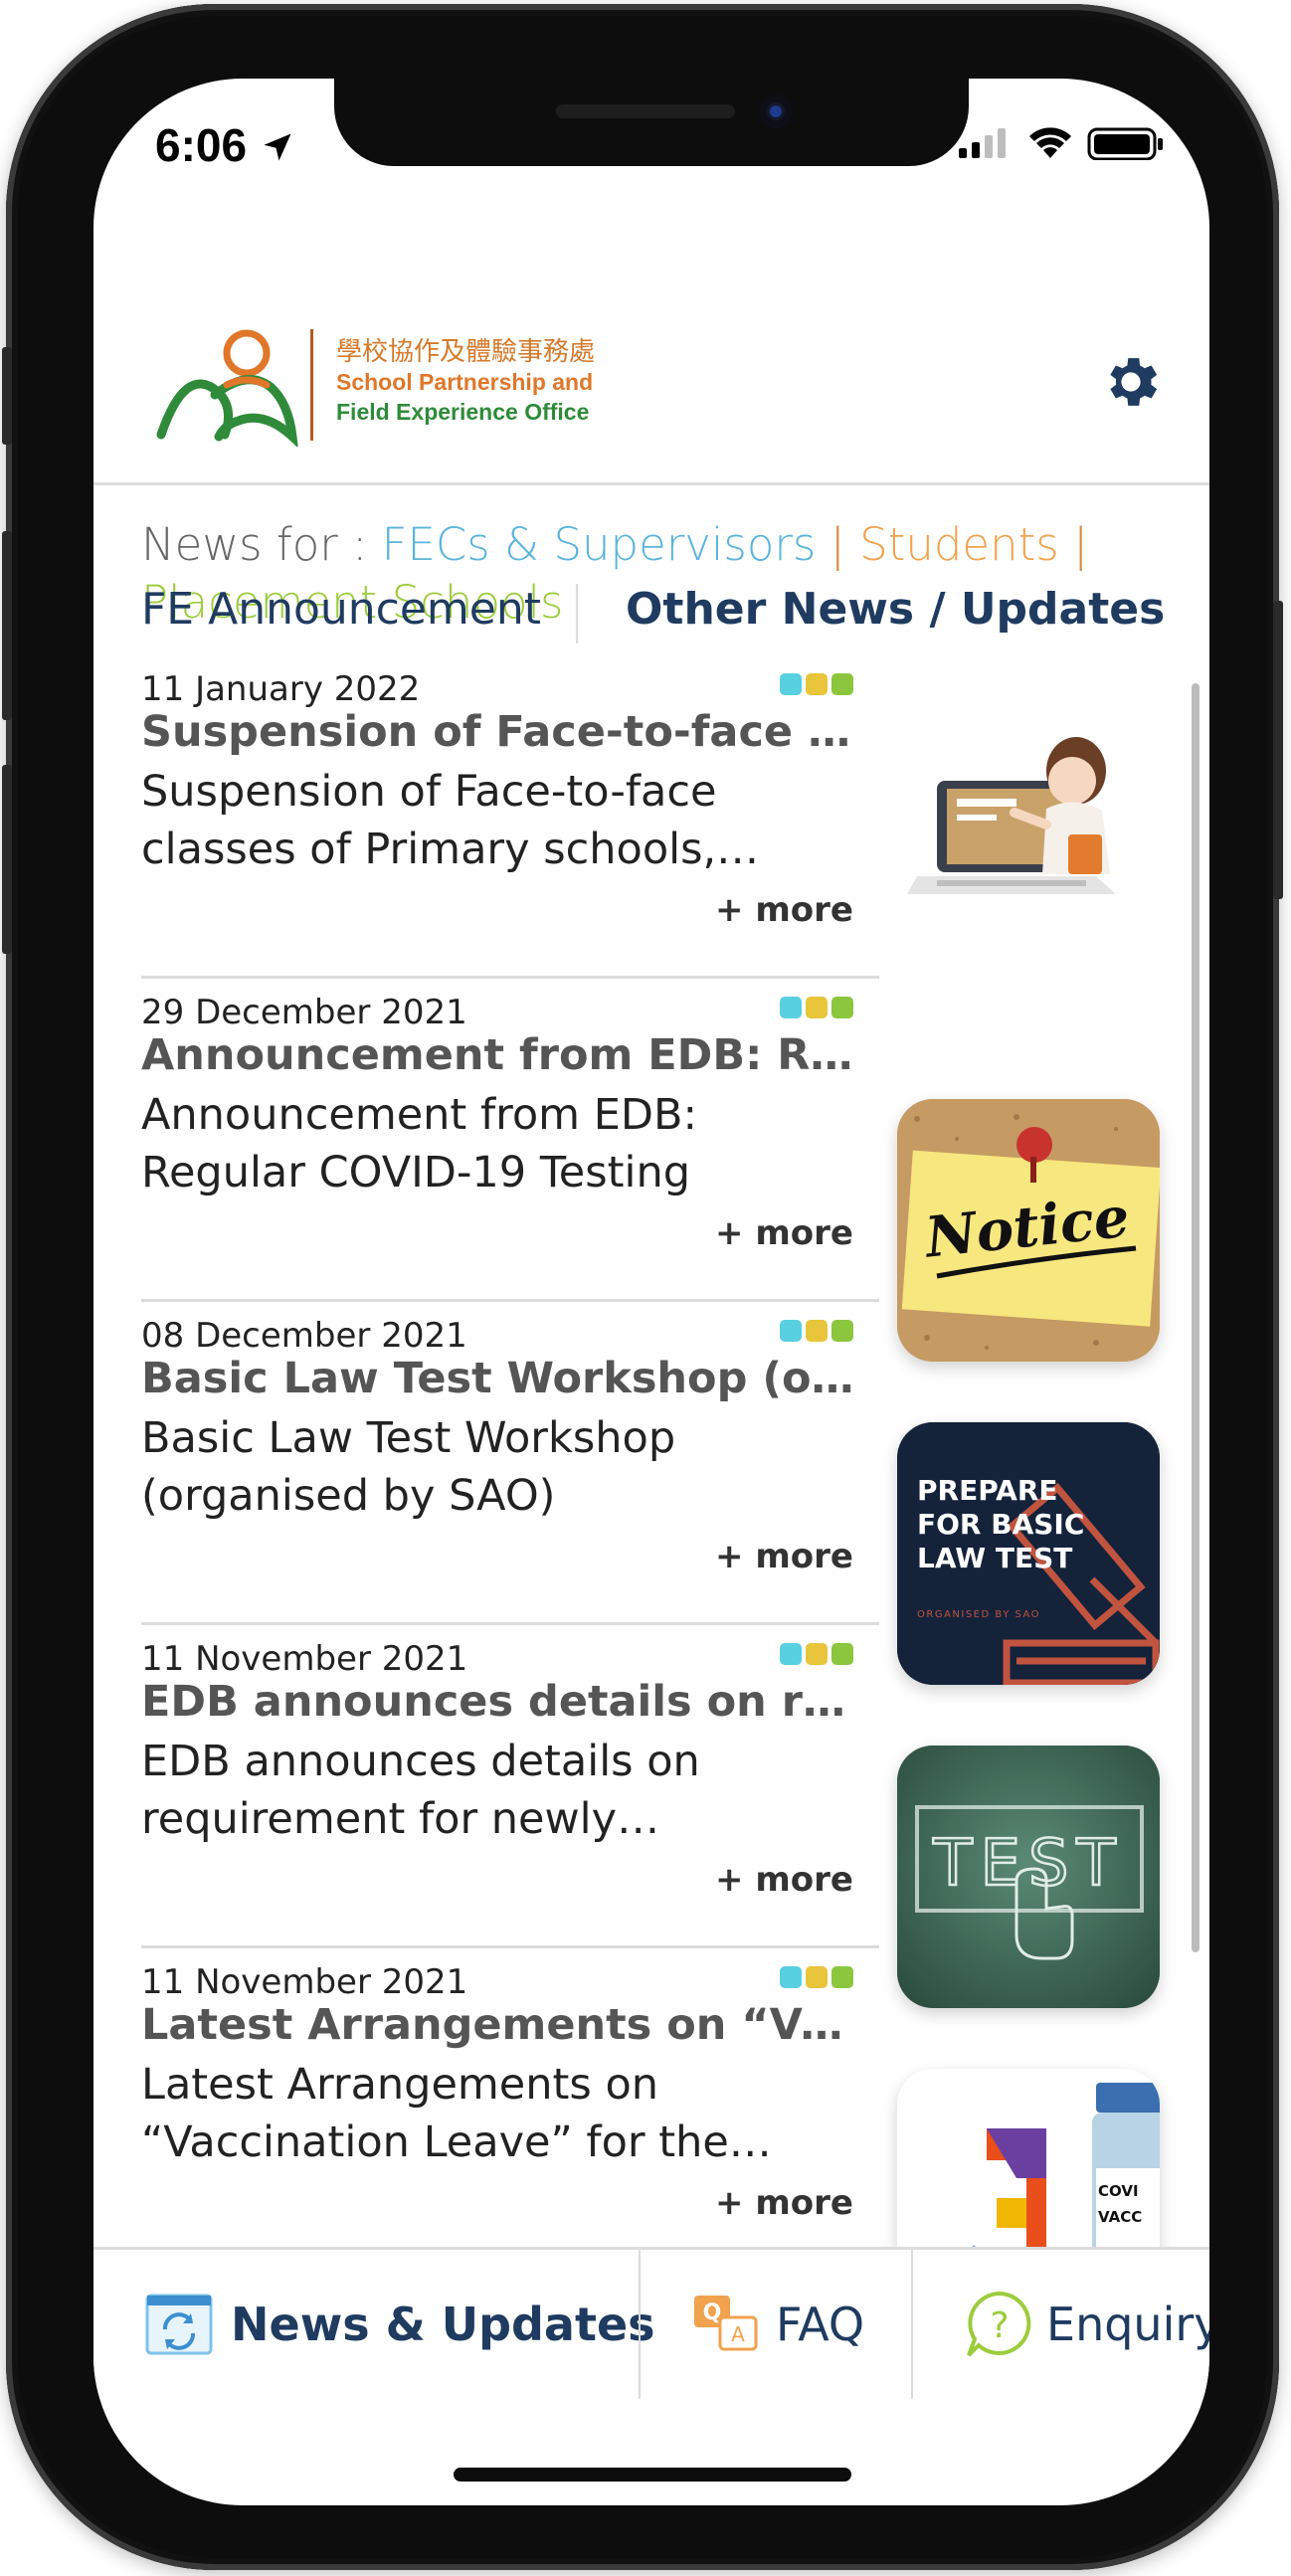 This screenshot has height=2576, width=1291. Describe the element at coordinates (466, 352) in the screenshot. I see `logo-chinese: 學校協作及體驗事務處` at that location.